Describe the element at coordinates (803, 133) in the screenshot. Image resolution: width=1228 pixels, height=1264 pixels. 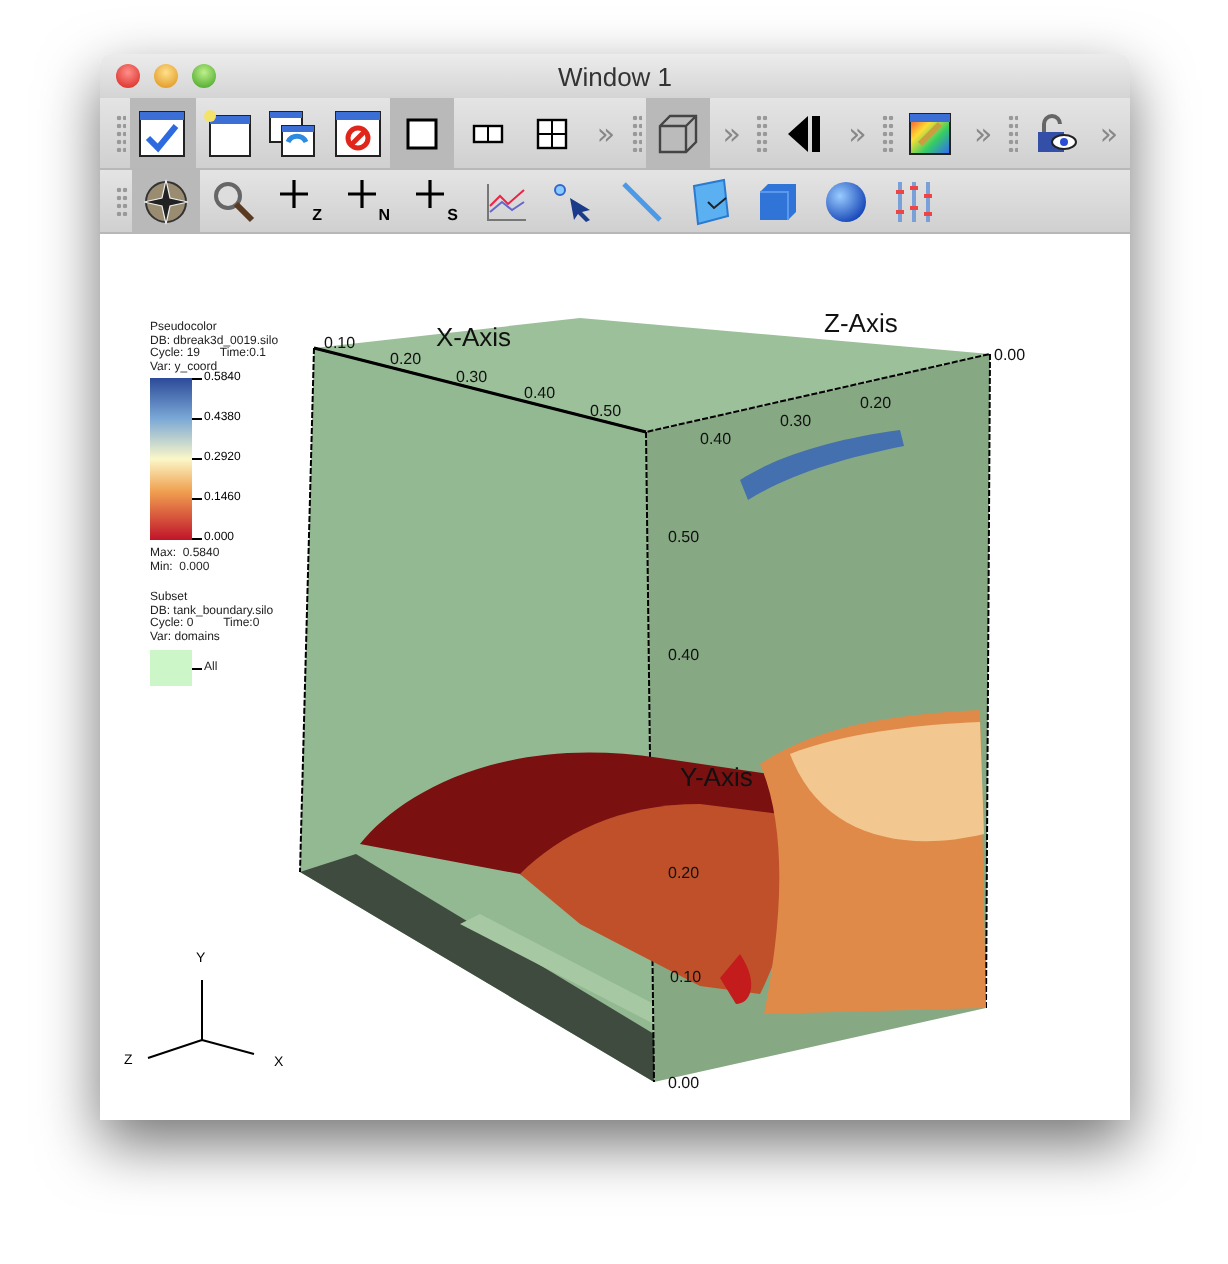
I see `step-back-icon` at that location.